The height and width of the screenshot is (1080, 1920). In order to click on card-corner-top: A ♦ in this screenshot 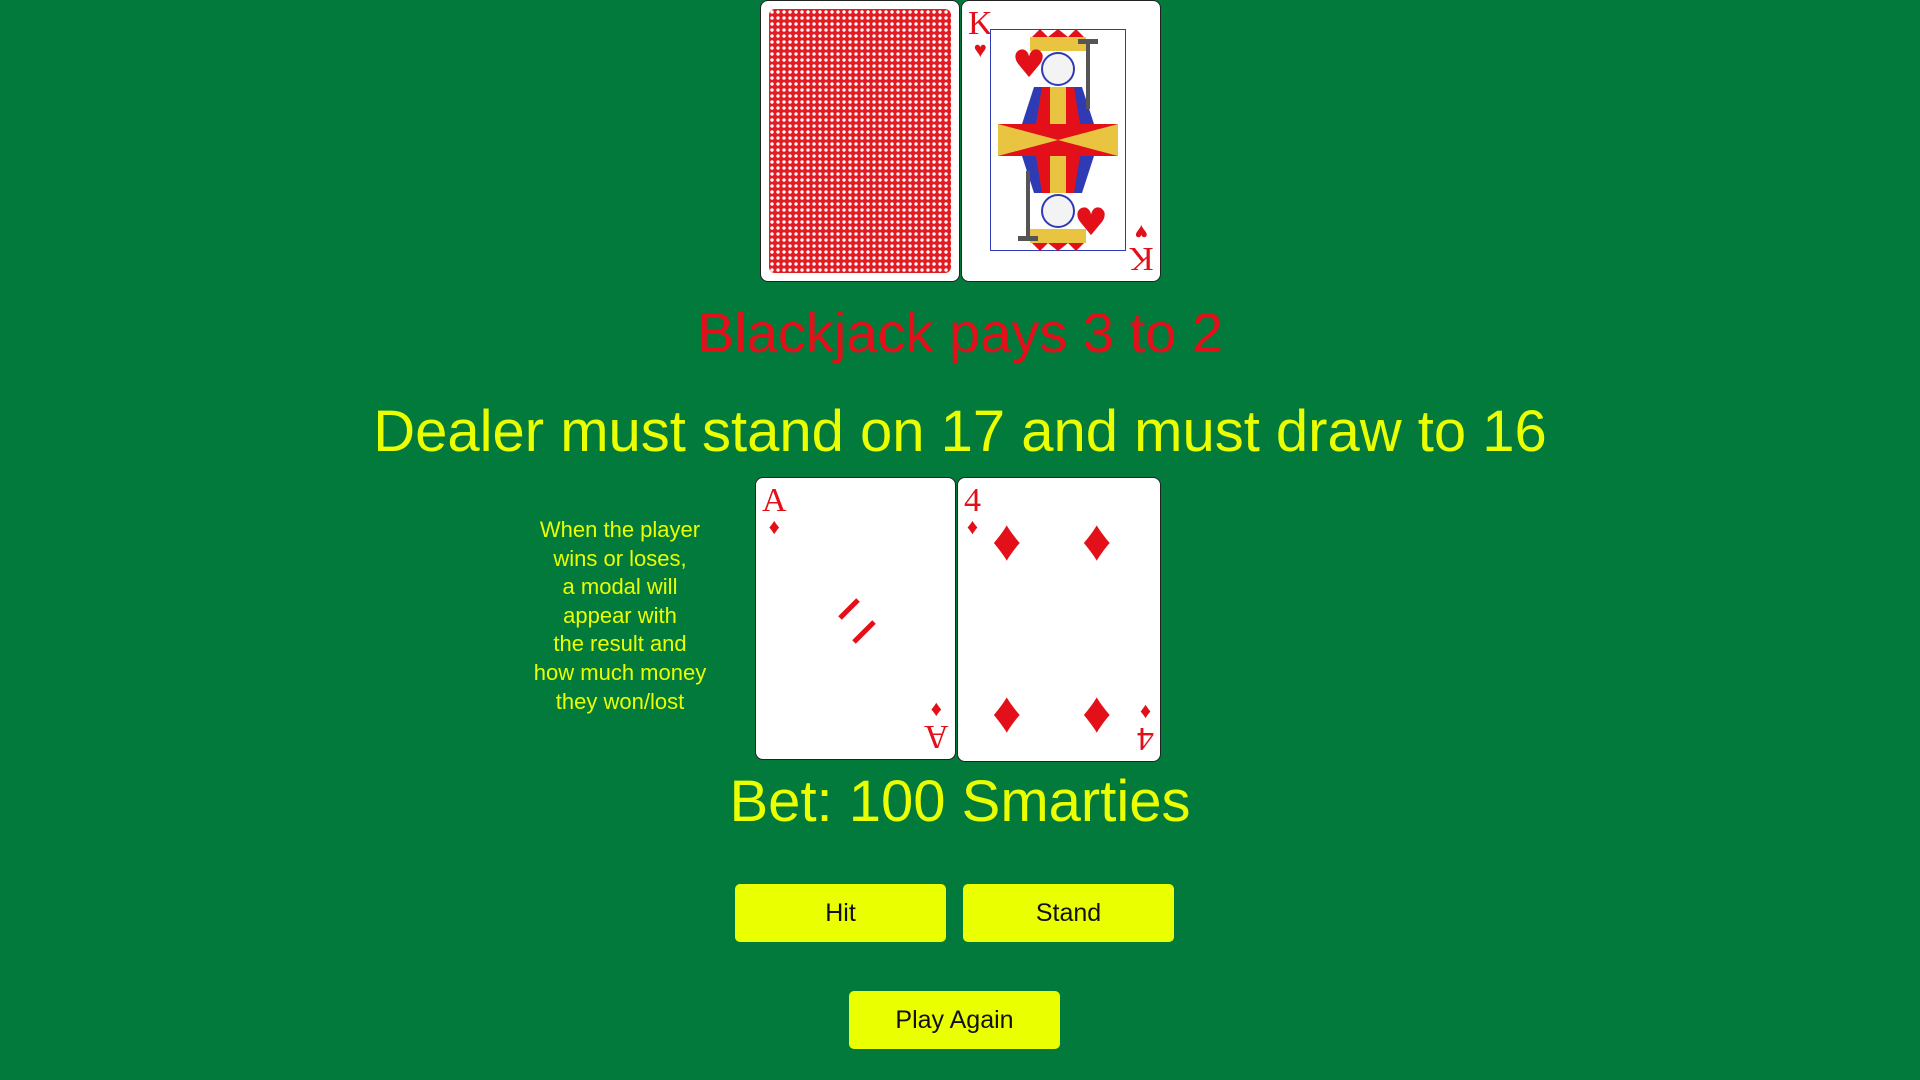, I will do `click(774, 511)`.